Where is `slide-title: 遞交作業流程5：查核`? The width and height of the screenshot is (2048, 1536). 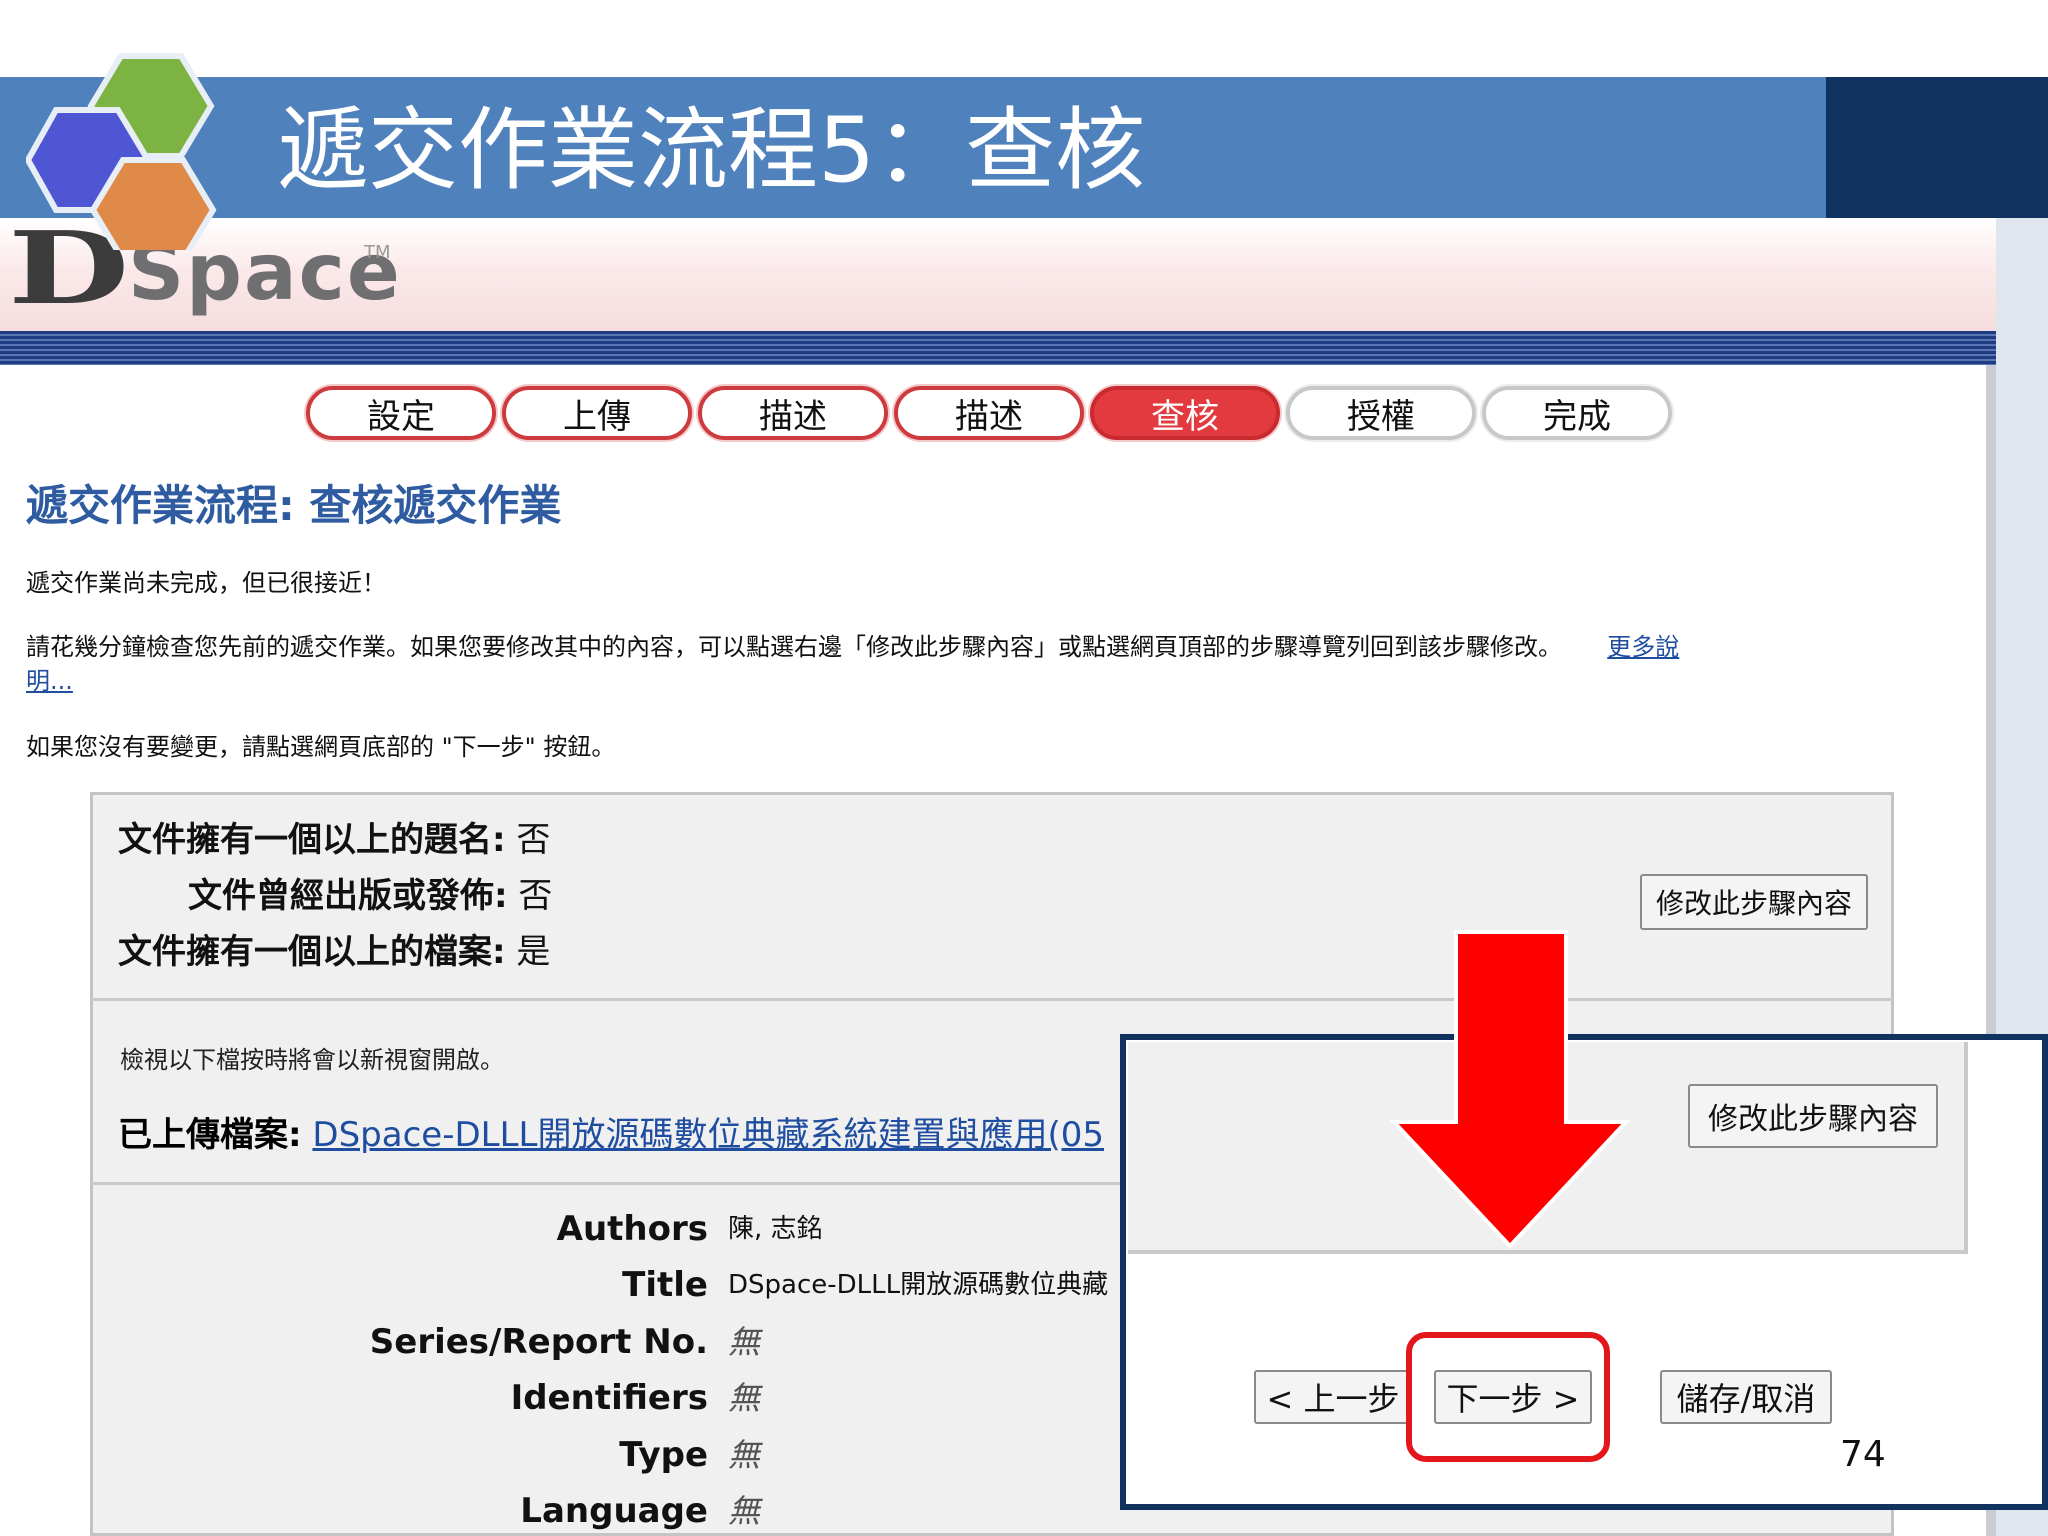
slide-title: 遞交作業流程5：查核 is located at coordinates (712, 150).